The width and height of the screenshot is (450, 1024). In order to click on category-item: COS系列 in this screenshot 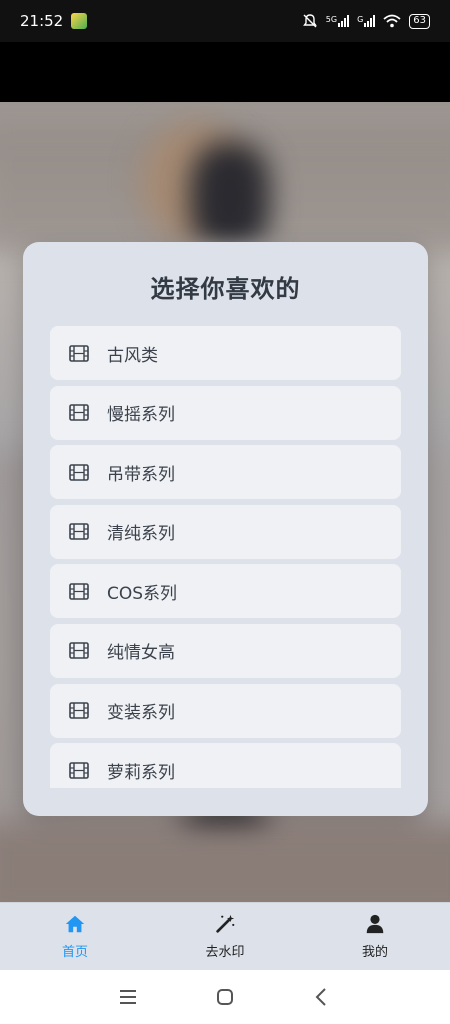, I will do `click(225, 591)`.